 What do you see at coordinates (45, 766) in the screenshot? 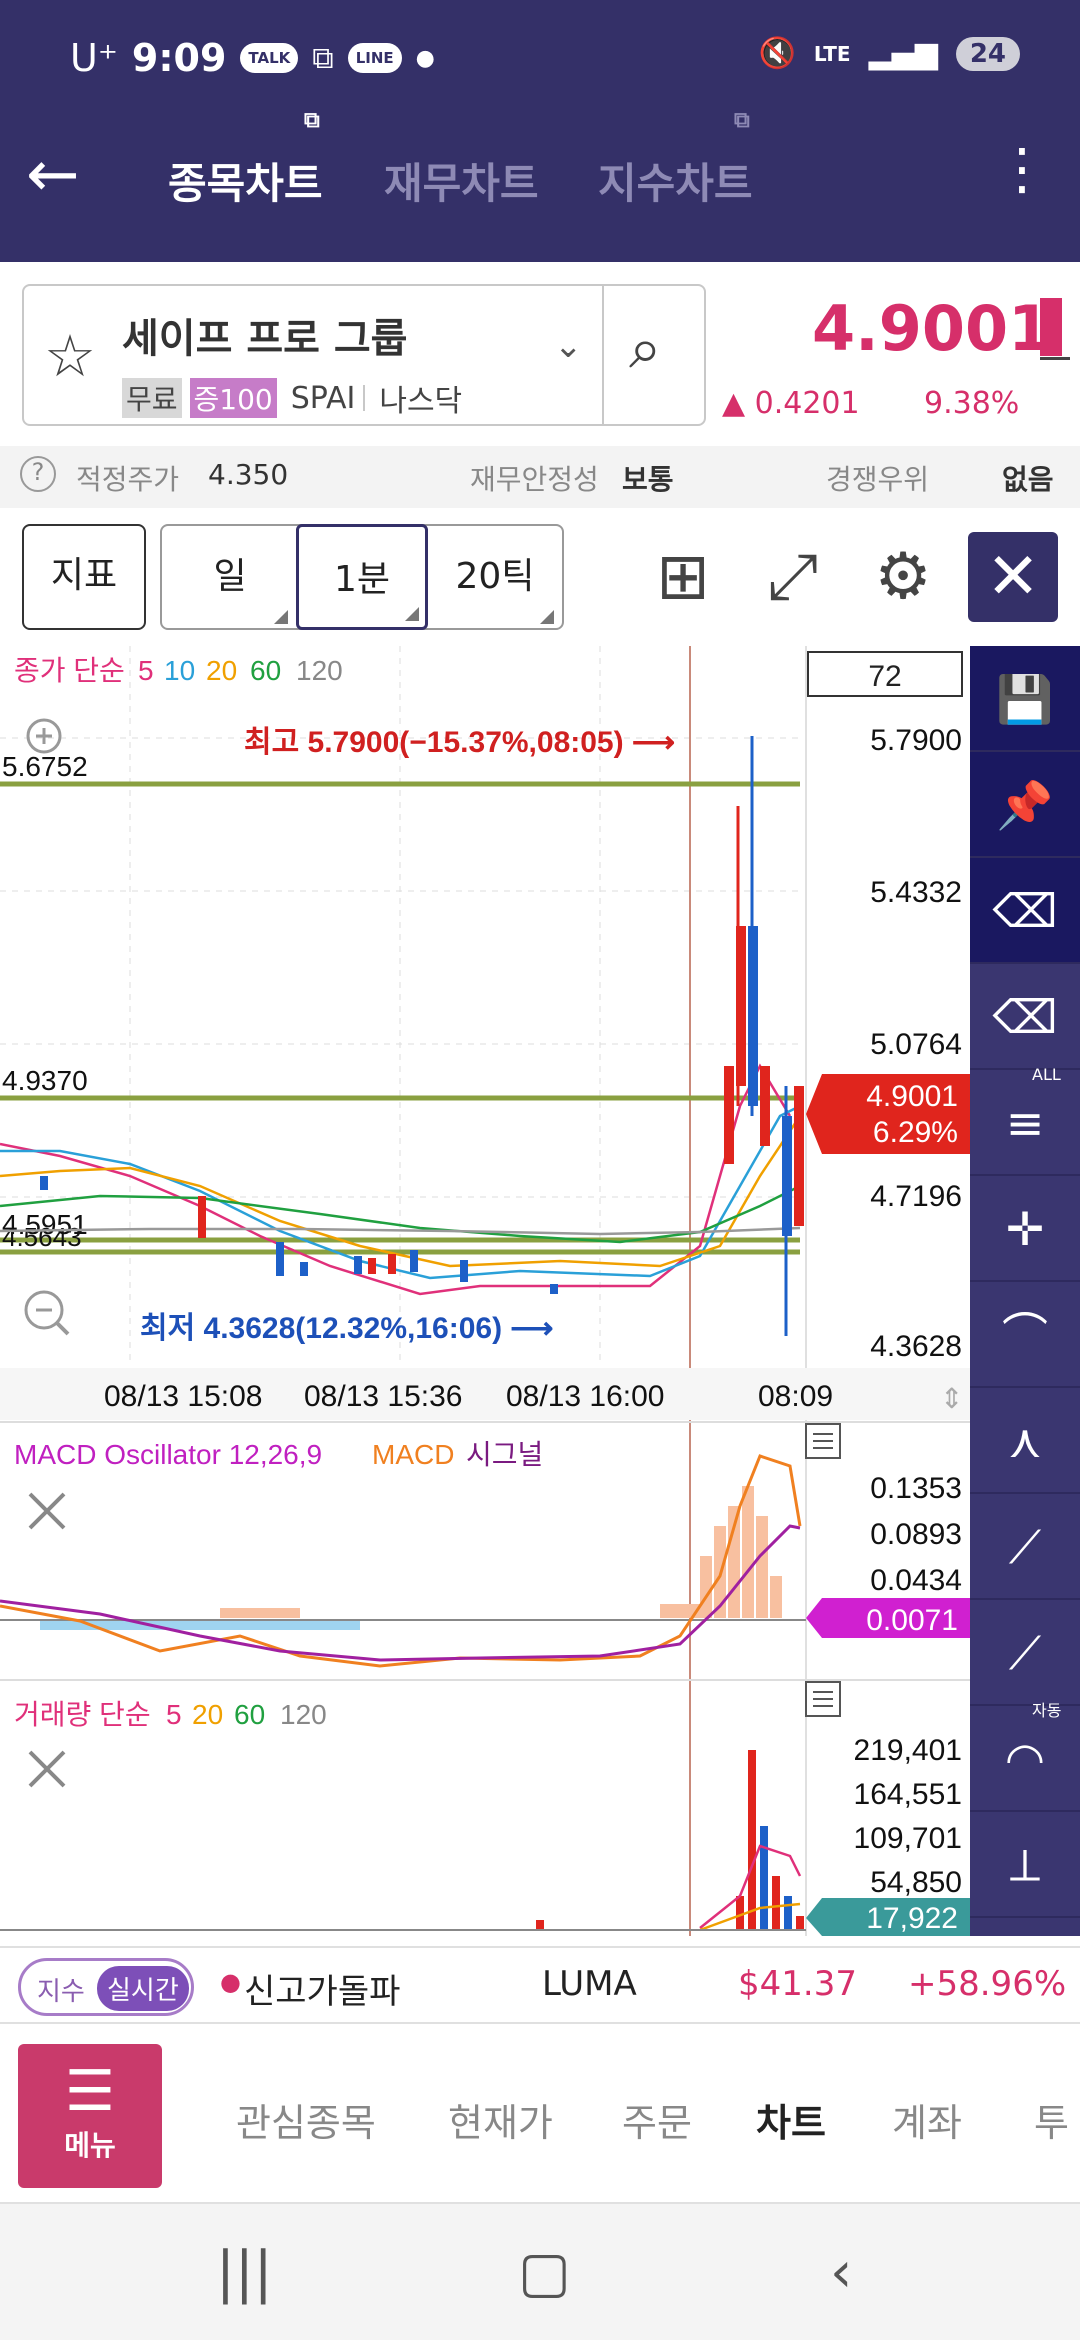
I see `hline-label-1: 5.6752` at bounding box center [45, 766].